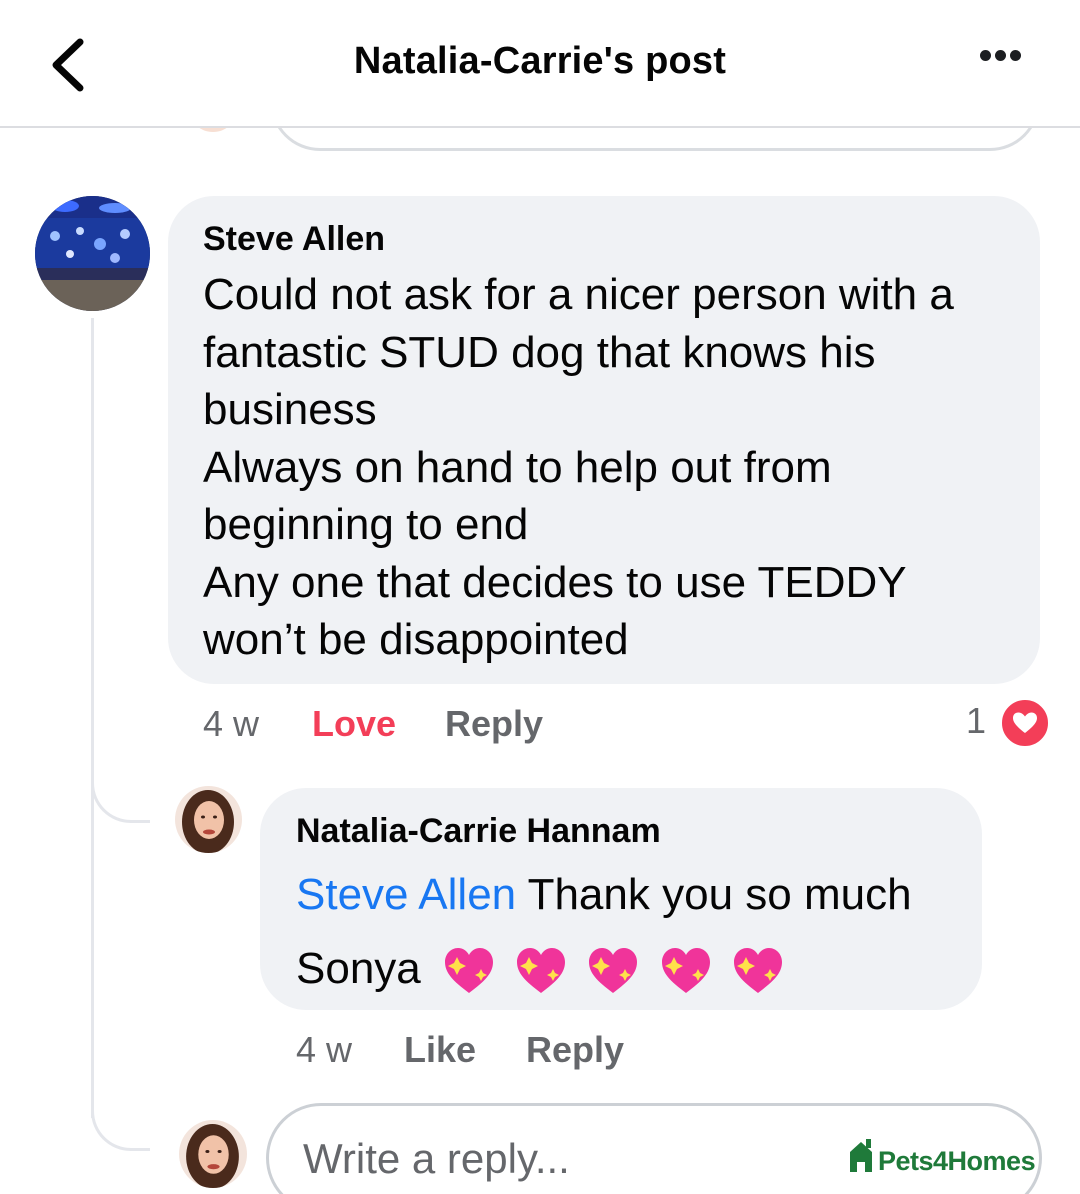 Image resolution: width=1080 pixels, height=1194 pixels. What do you see at coordinates (324, 1049) in the screenshot?
I see `reply-timestamp: 4 w` at bounding box center [324, 1049].